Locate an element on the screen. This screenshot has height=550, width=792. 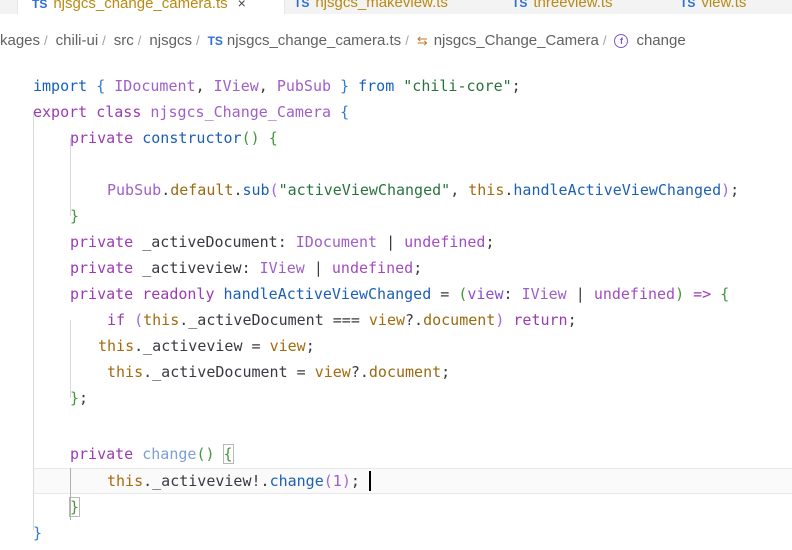
tab-label: njsgcs_makeview.ts is located at coordinates (381, 5).